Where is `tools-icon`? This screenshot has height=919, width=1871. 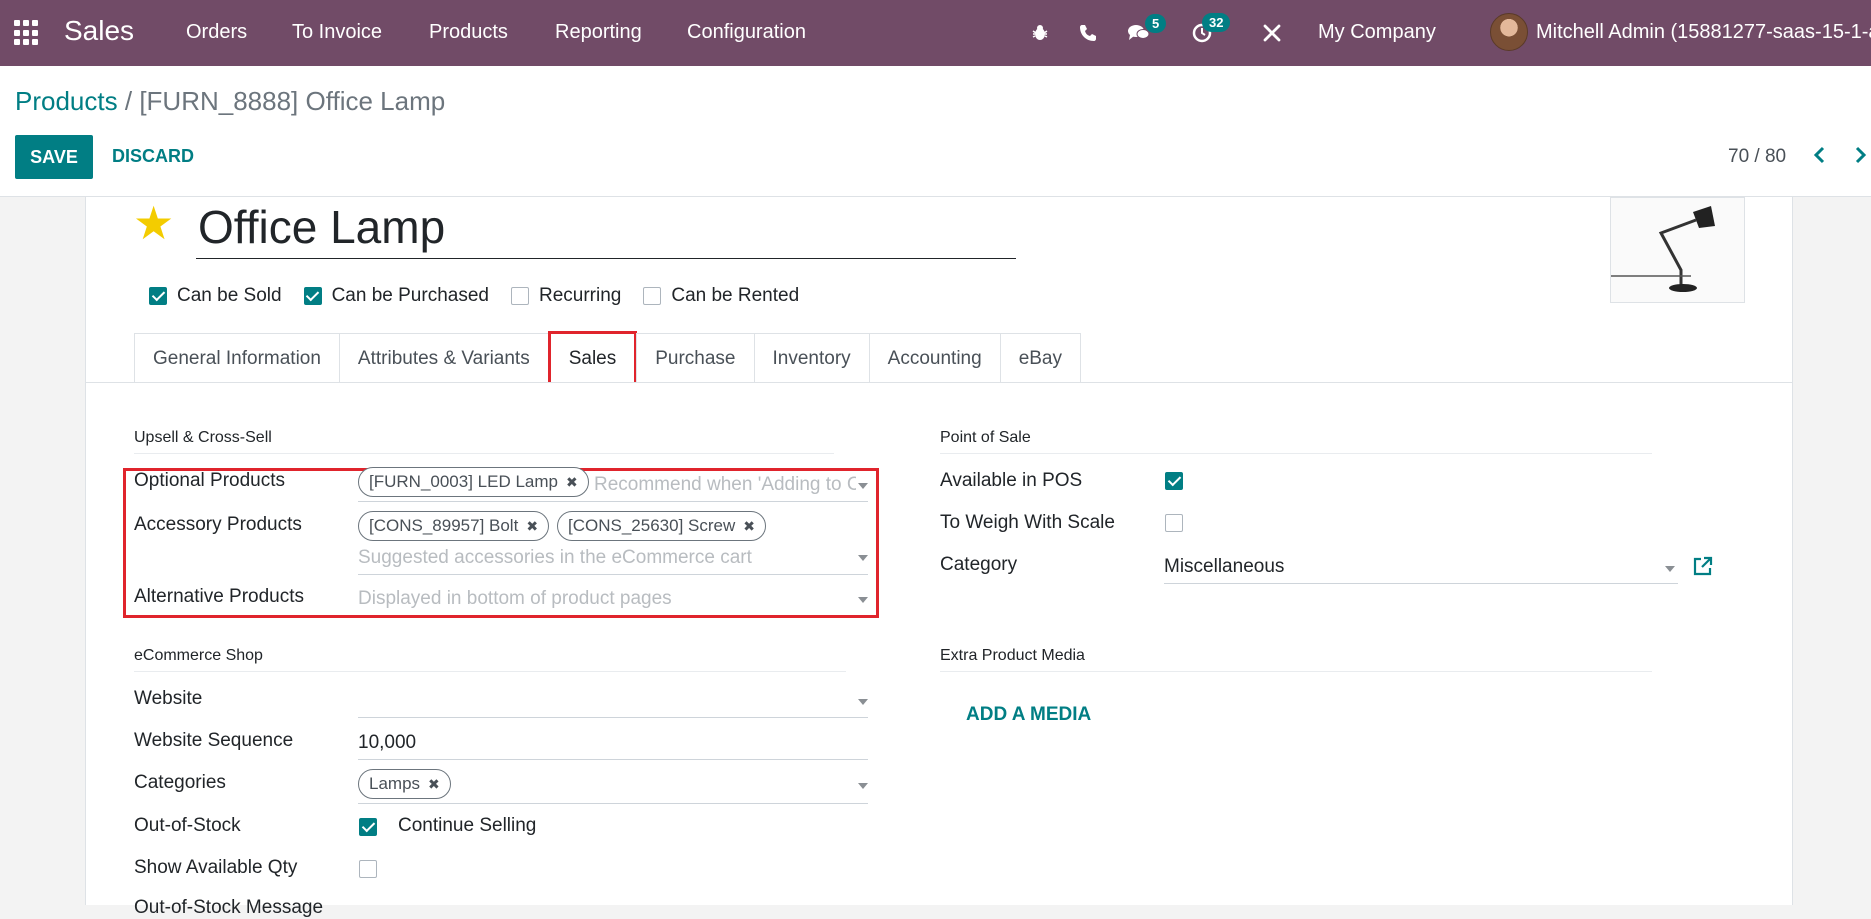
tools-icon is located at coordinates (1272, 33).